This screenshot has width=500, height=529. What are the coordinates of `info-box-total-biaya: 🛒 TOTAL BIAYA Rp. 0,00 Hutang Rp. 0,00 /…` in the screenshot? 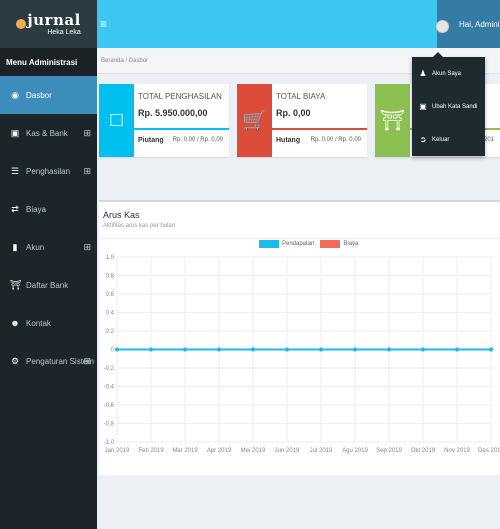 It's located at (302, 120).